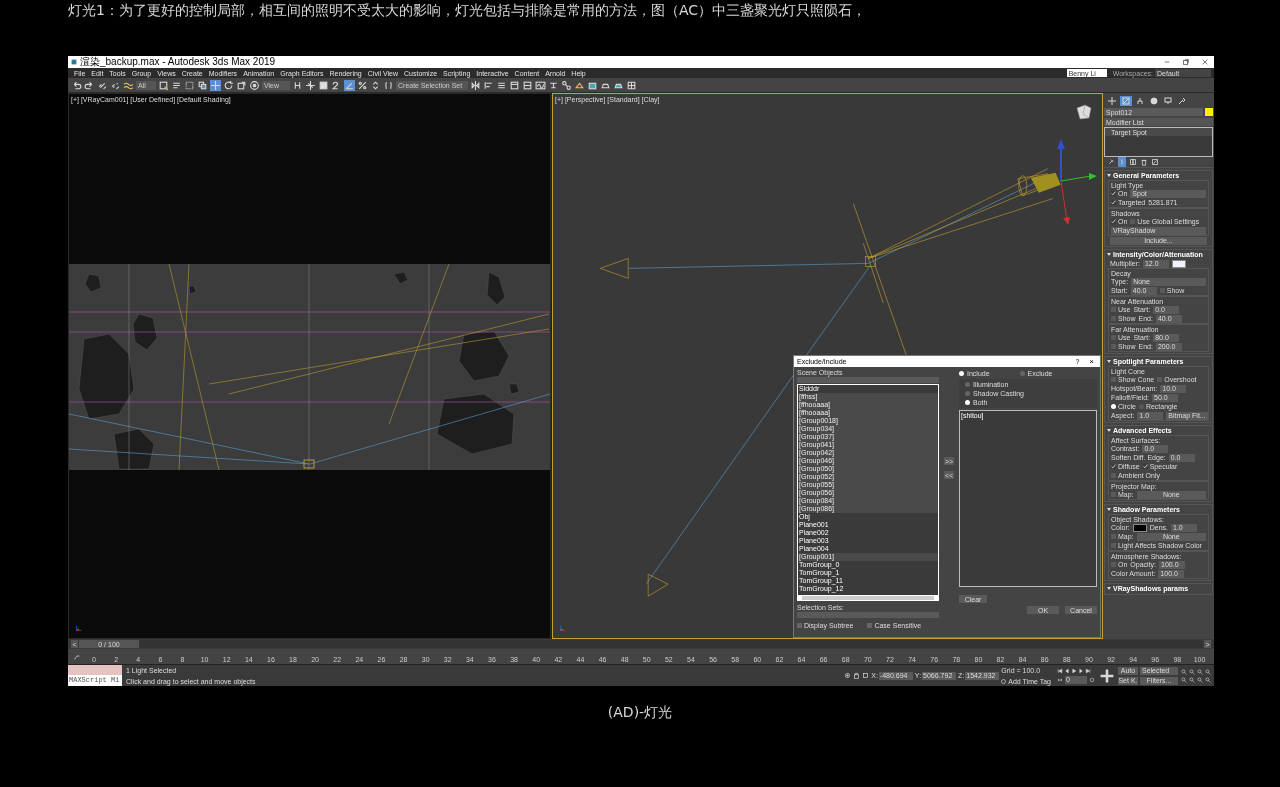 This screenshot has height=787, width=1280. What do you see at coordinates (1081, 670) in the screenshot?
I see `next-key-icon` at bounding box center [1081, 670].